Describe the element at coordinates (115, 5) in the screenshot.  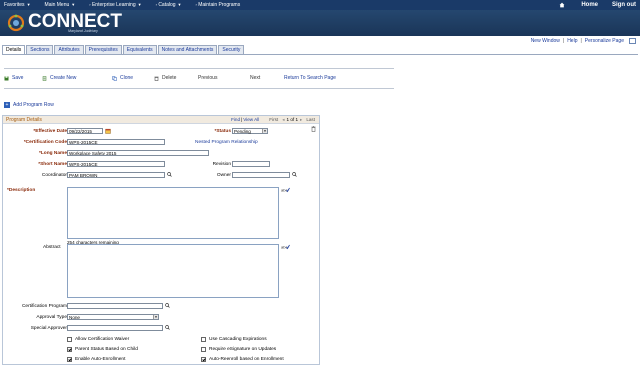
I see `breadcrumb-enterprise-learning: › Enterprise Learning ▼` at that location.